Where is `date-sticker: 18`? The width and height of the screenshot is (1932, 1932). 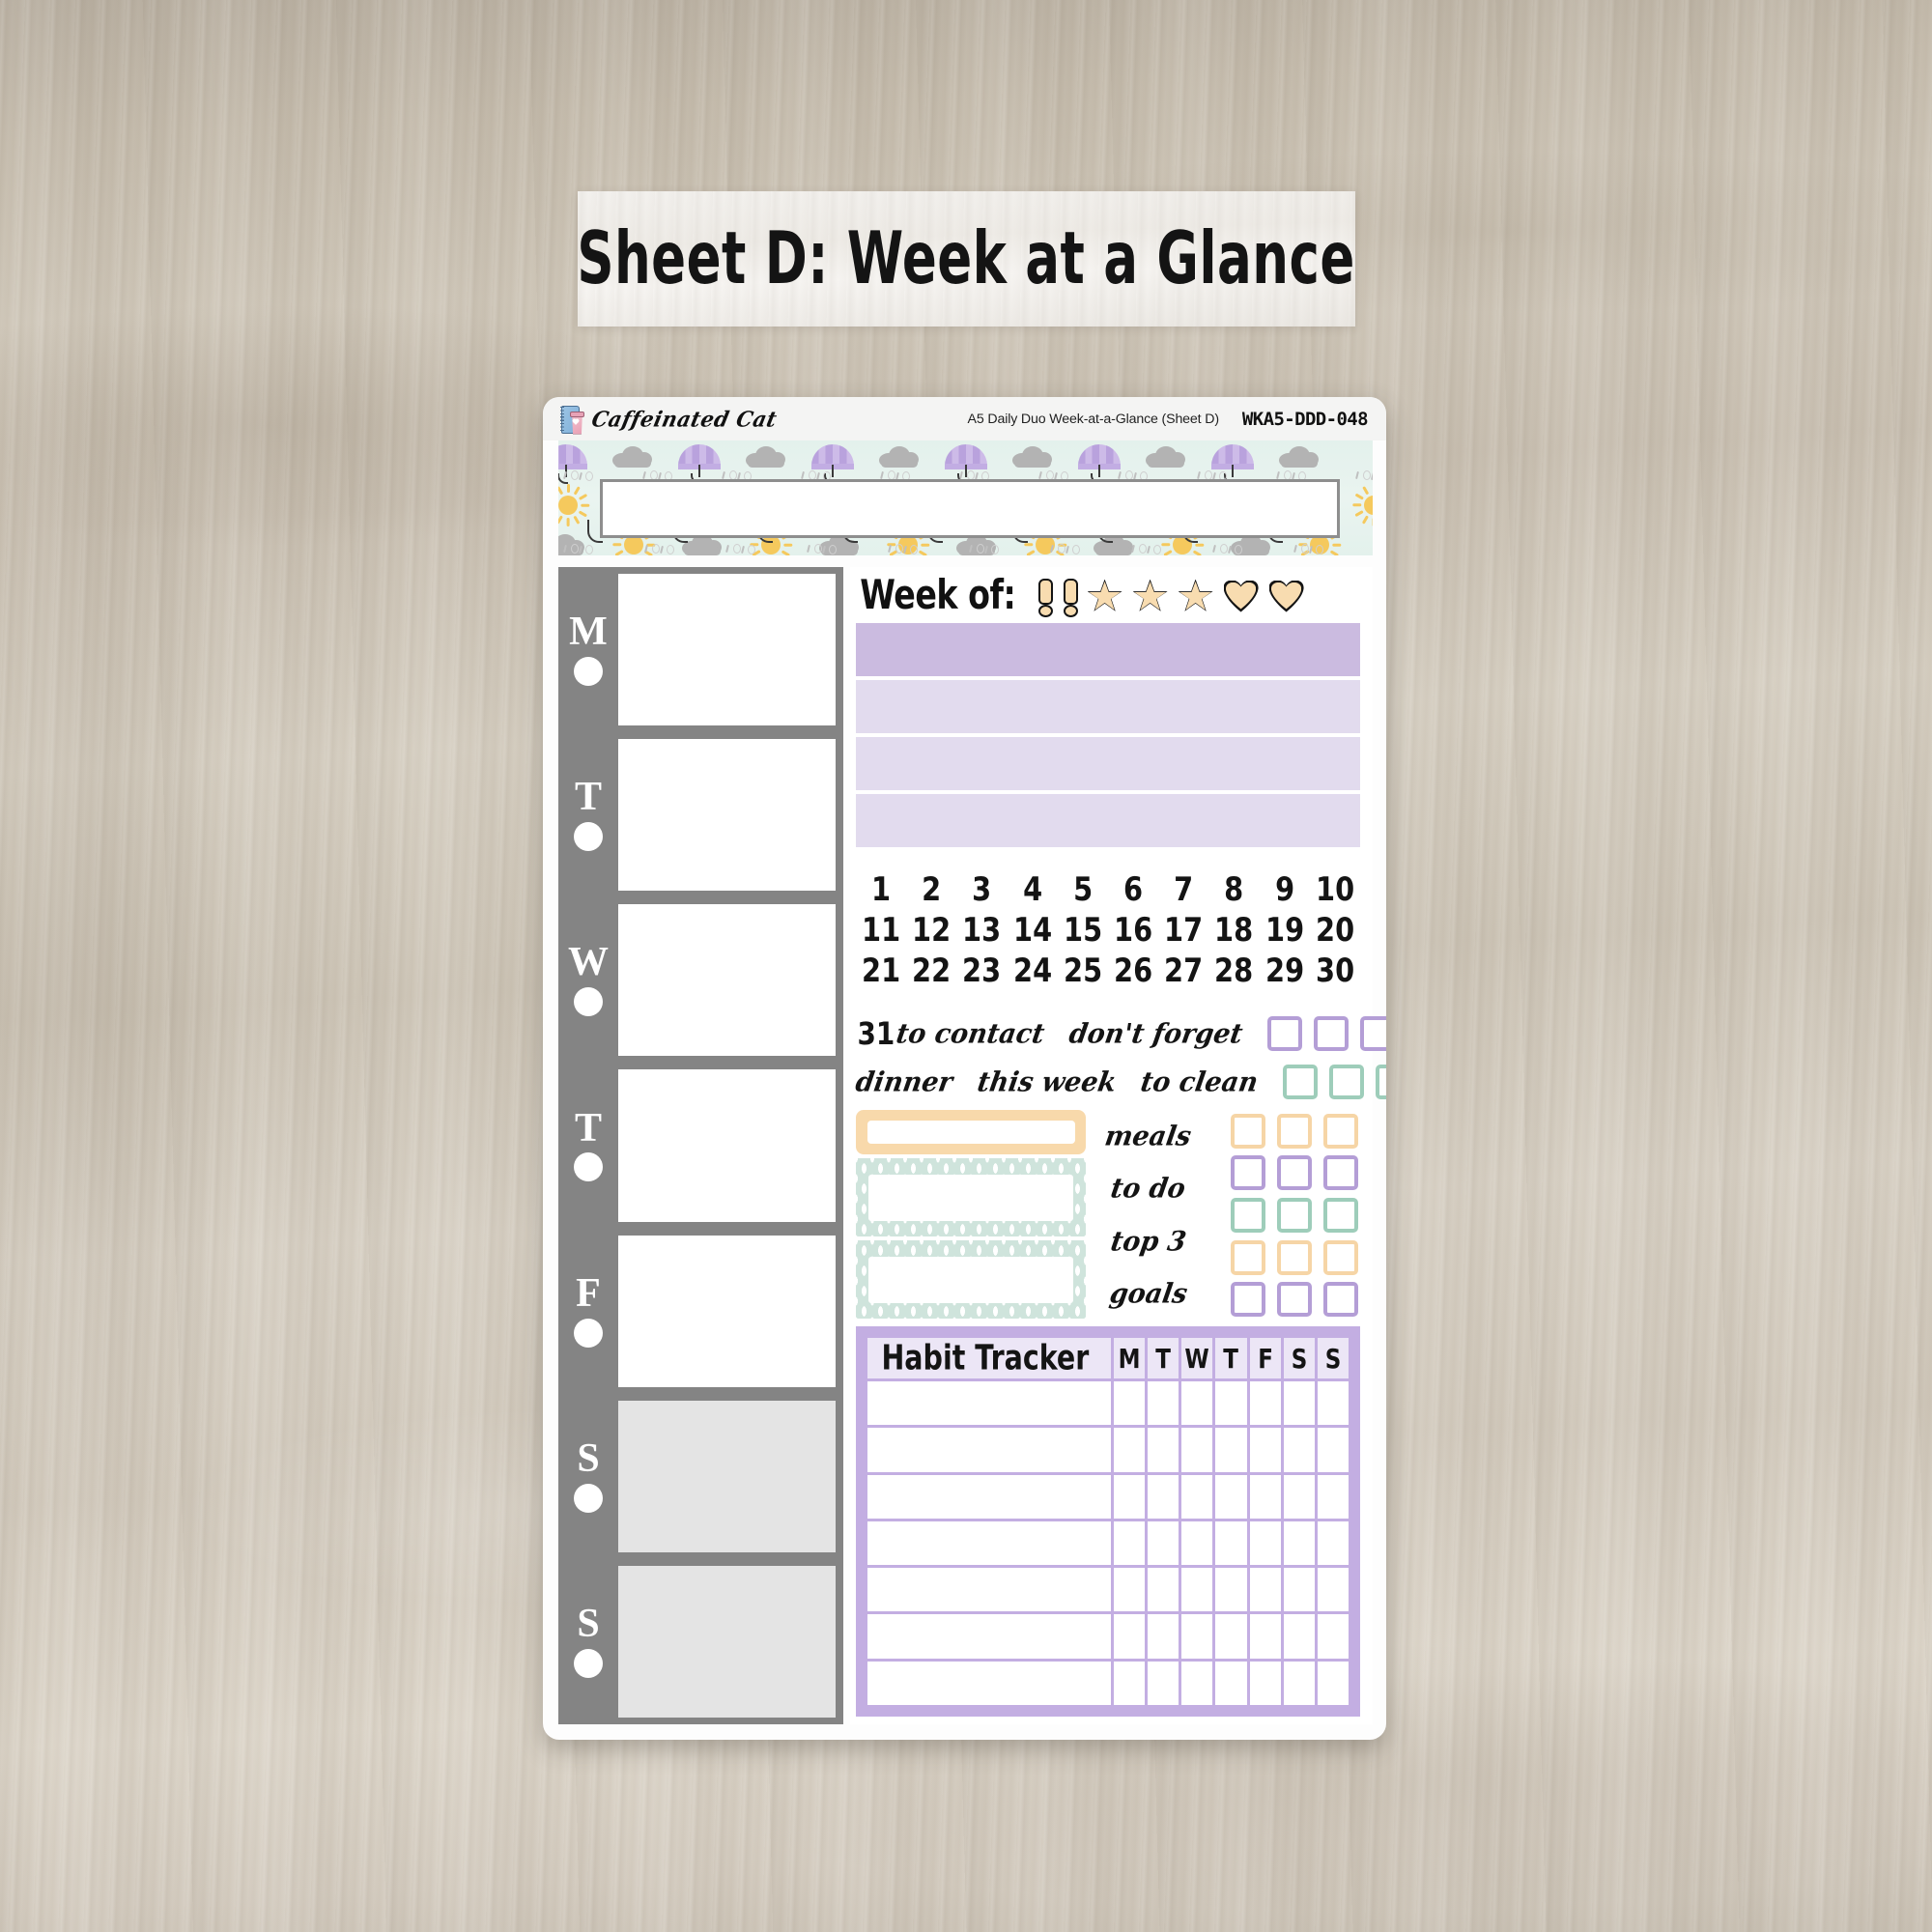
date-sticker: 18 is located at coordinates (1234, 931).